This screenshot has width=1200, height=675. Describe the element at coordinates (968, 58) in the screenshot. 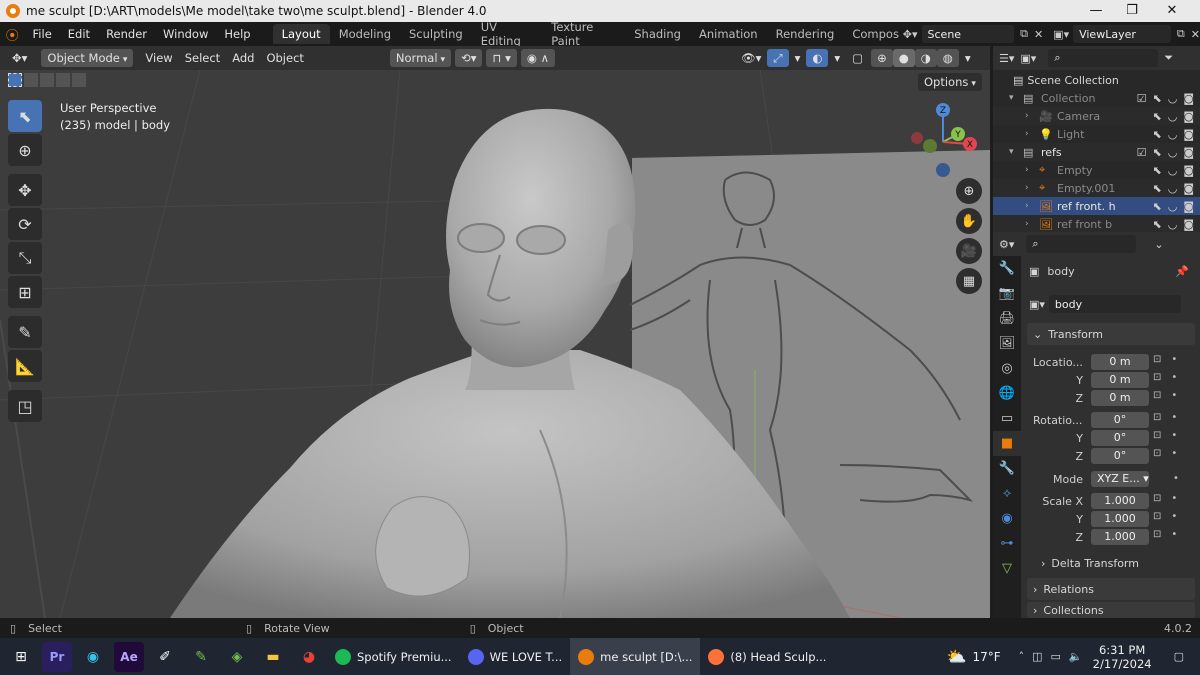

I see `shading-dropdown-icon: ▾` at that location.